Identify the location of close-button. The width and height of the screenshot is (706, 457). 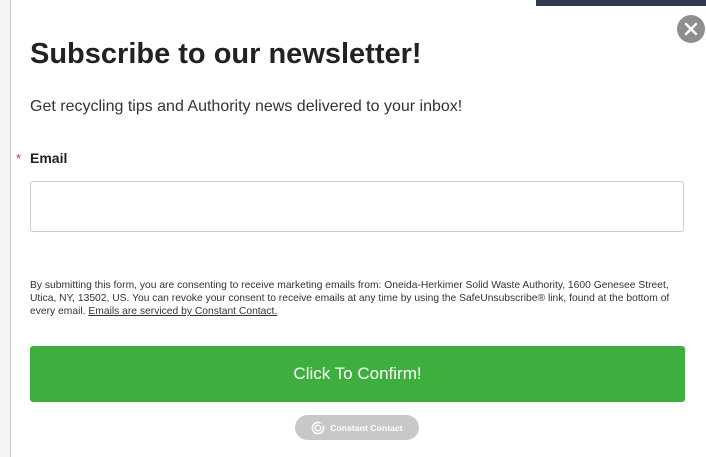
(691, 29).